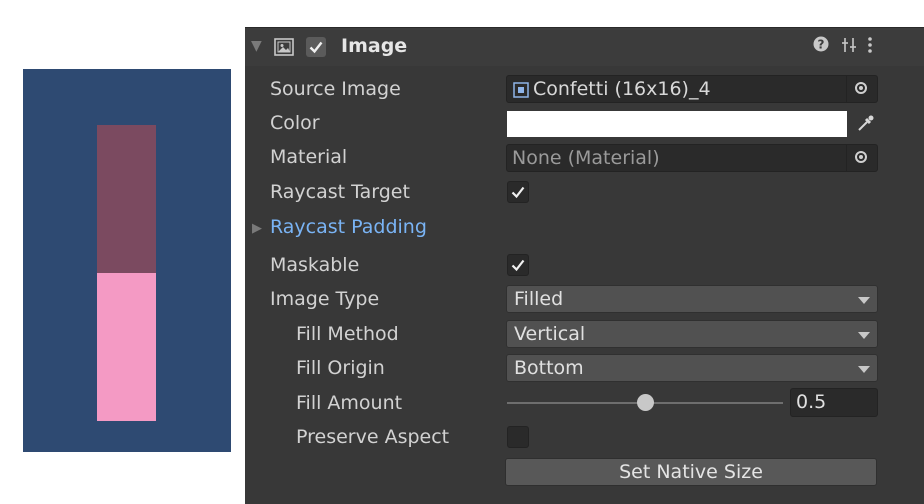 The image size is (924, 504). What do you see at coordinates (340, 192) in the screenshot?
I see `raycast-target-label: Raycast Target` at bounding box center [340, 192].